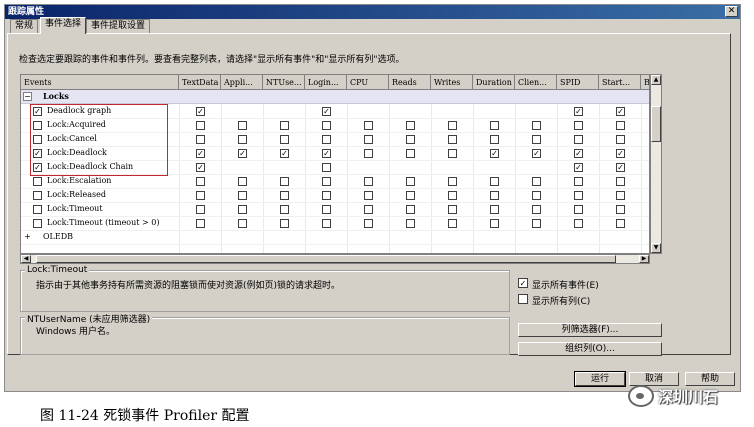 The height and width of the screenshot is (427, 754). Describe the element at coordinates (656, 124) in the screenshot. I see `vertical-scroll-thumb` at that location.